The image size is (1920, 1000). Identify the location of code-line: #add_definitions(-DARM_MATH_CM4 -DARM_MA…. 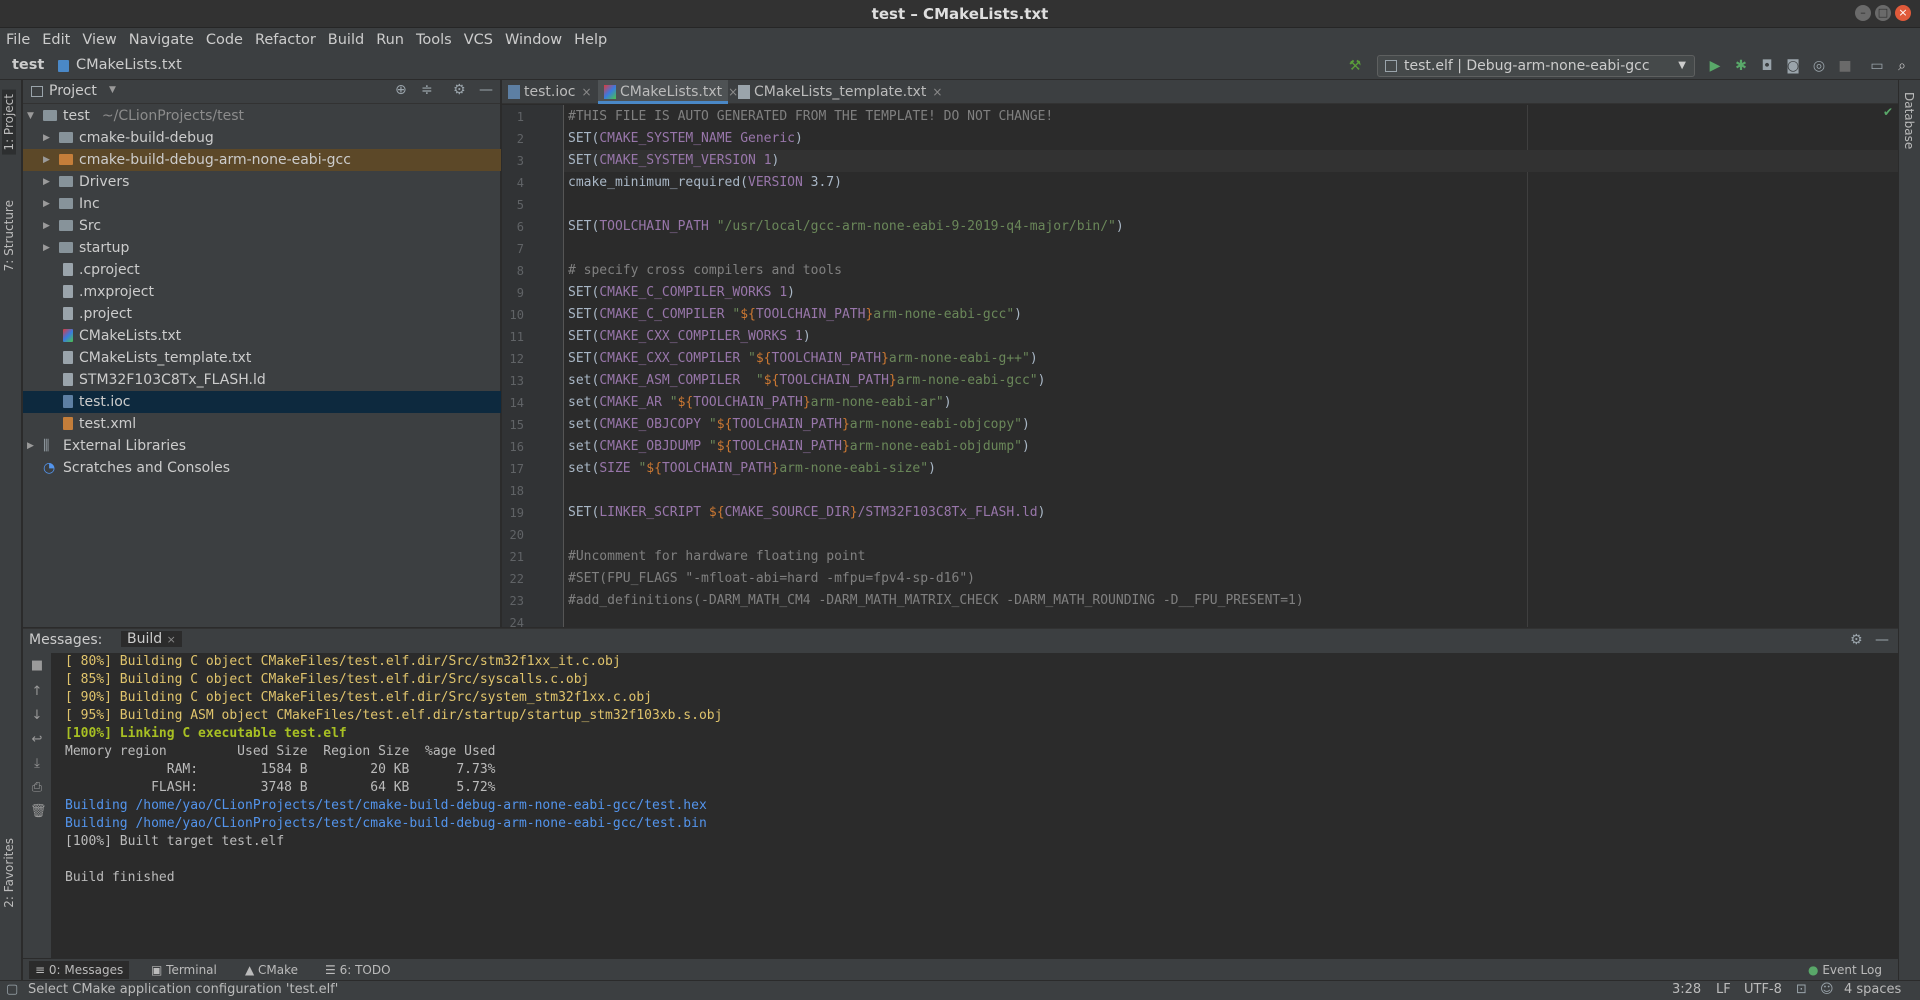
(936, 601).